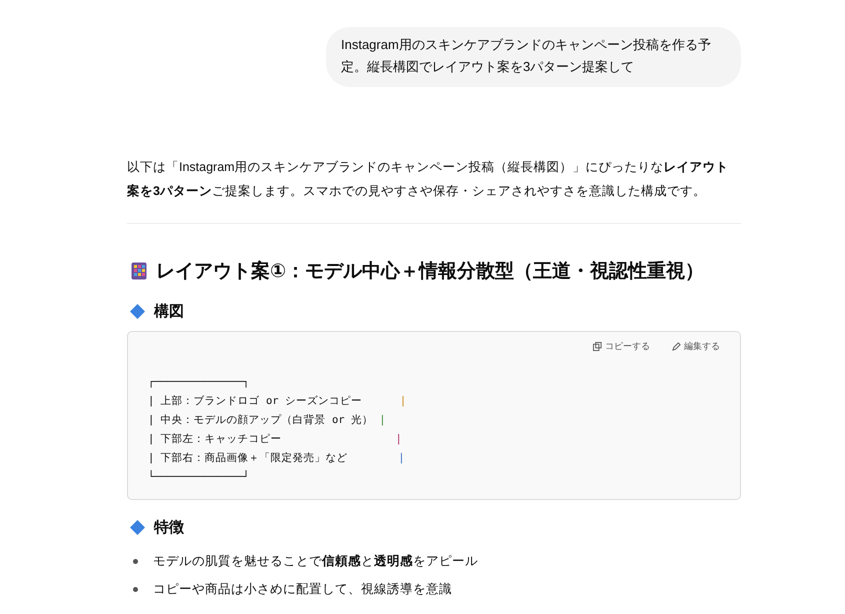 This screenshot has height=614, width=845. What do you see at coordinates (199, 382) in the screenshot?
I see `code-line: ┌──────────────┐` at bounding box center [199, 382].